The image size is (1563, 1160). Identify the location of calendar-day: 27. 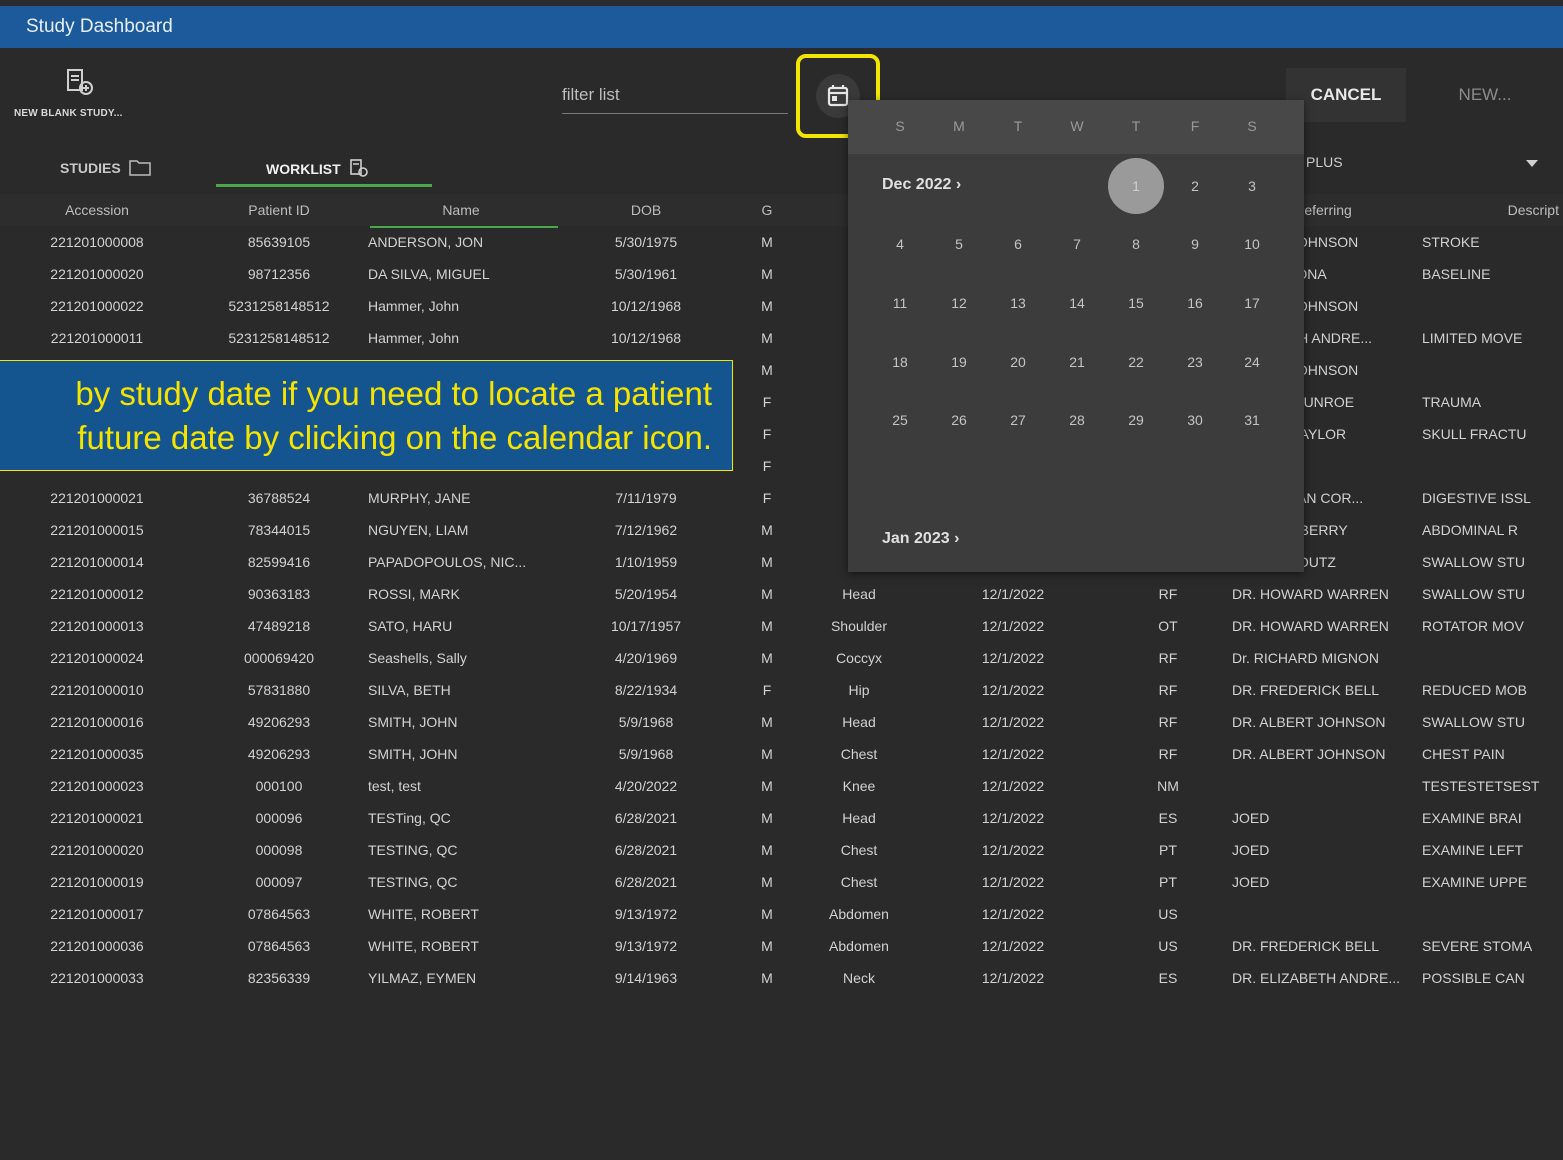
(1018, 420).